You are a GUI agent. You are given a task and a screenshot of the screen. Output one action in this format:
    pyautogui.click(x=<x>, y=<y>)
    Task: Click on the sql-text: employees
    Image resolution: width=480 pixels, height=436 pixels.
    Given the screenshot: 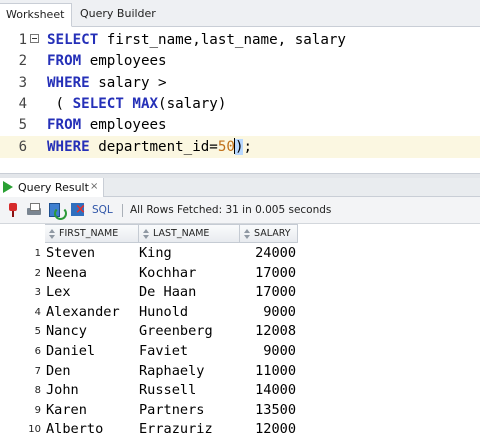 What is the action you would take?
    pyautogui.click(x=124, y=61)
    